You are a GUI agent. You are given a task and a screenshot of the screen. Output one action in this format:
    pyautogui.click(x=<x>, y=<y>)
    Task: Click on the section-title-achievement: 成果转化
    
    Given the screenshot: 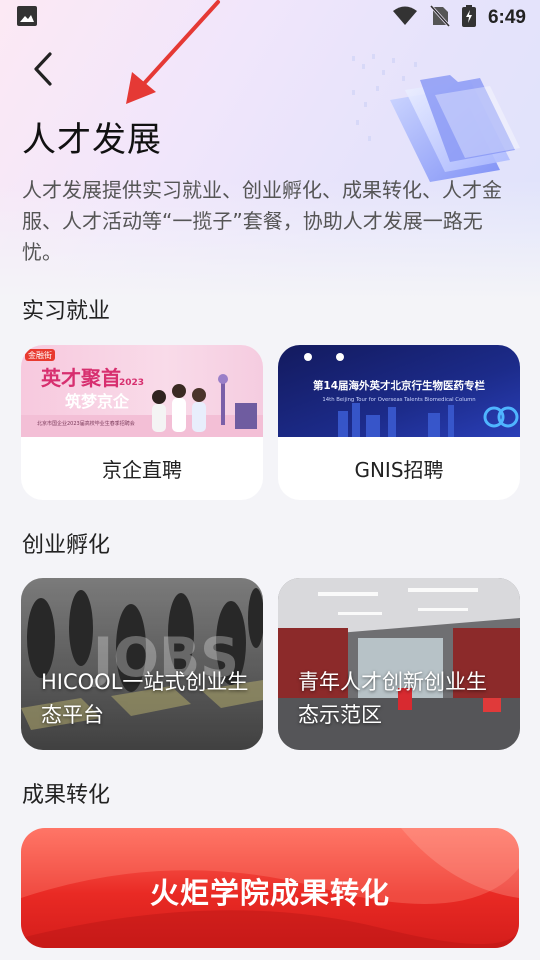 What is the action you would take?
    pyautogui.click(x=66, y=795)
    